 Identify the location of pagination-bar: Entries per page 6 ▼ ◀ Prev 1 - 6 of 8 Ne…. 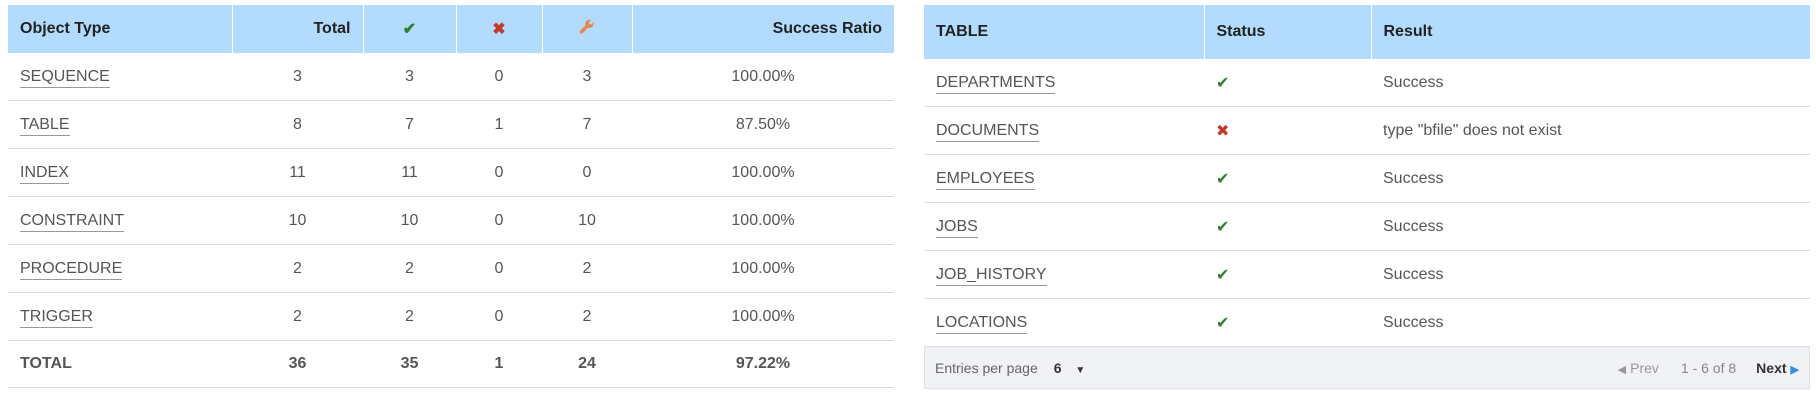
(1367, 368).